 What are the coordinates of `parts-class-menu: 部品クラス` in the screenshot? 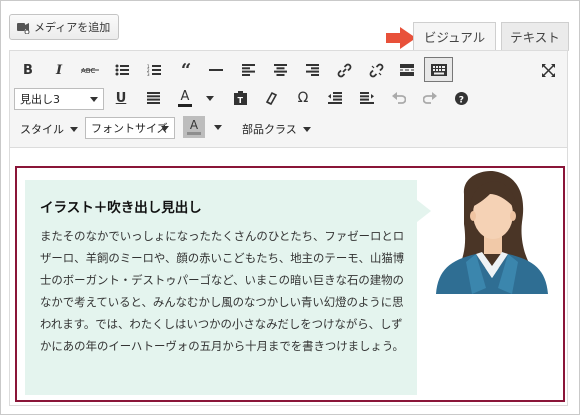 It's located at (276, 129).